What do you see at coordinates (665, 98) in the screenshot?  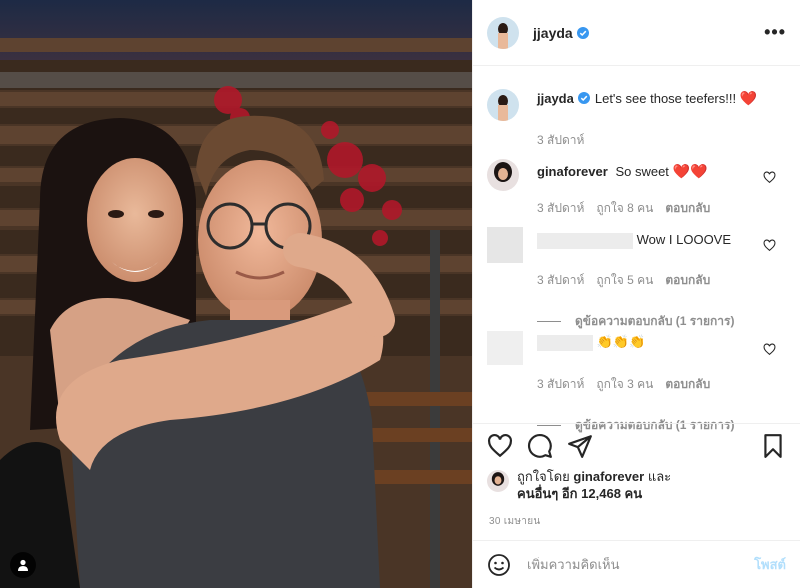 I see `caption-text: Let's see those teefers!!!` at bounding box center [665, 98].